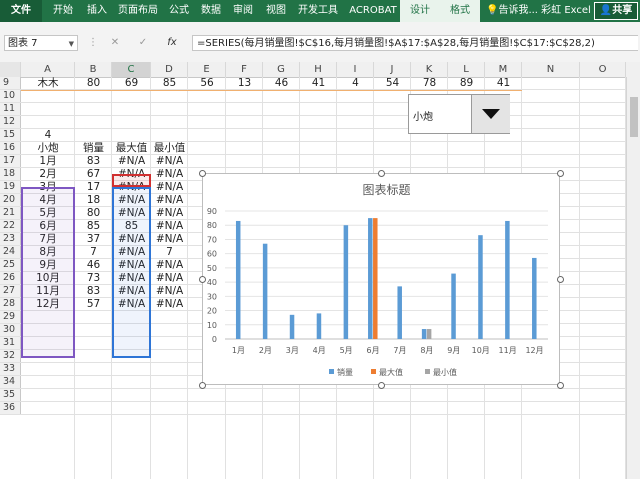 Image resolution: width=640 pixels, height=479 pixels. What do you see at coordinates (244, 69) in the screenshot?
I see `column-header-f: F` at bounding box center [244, 69].